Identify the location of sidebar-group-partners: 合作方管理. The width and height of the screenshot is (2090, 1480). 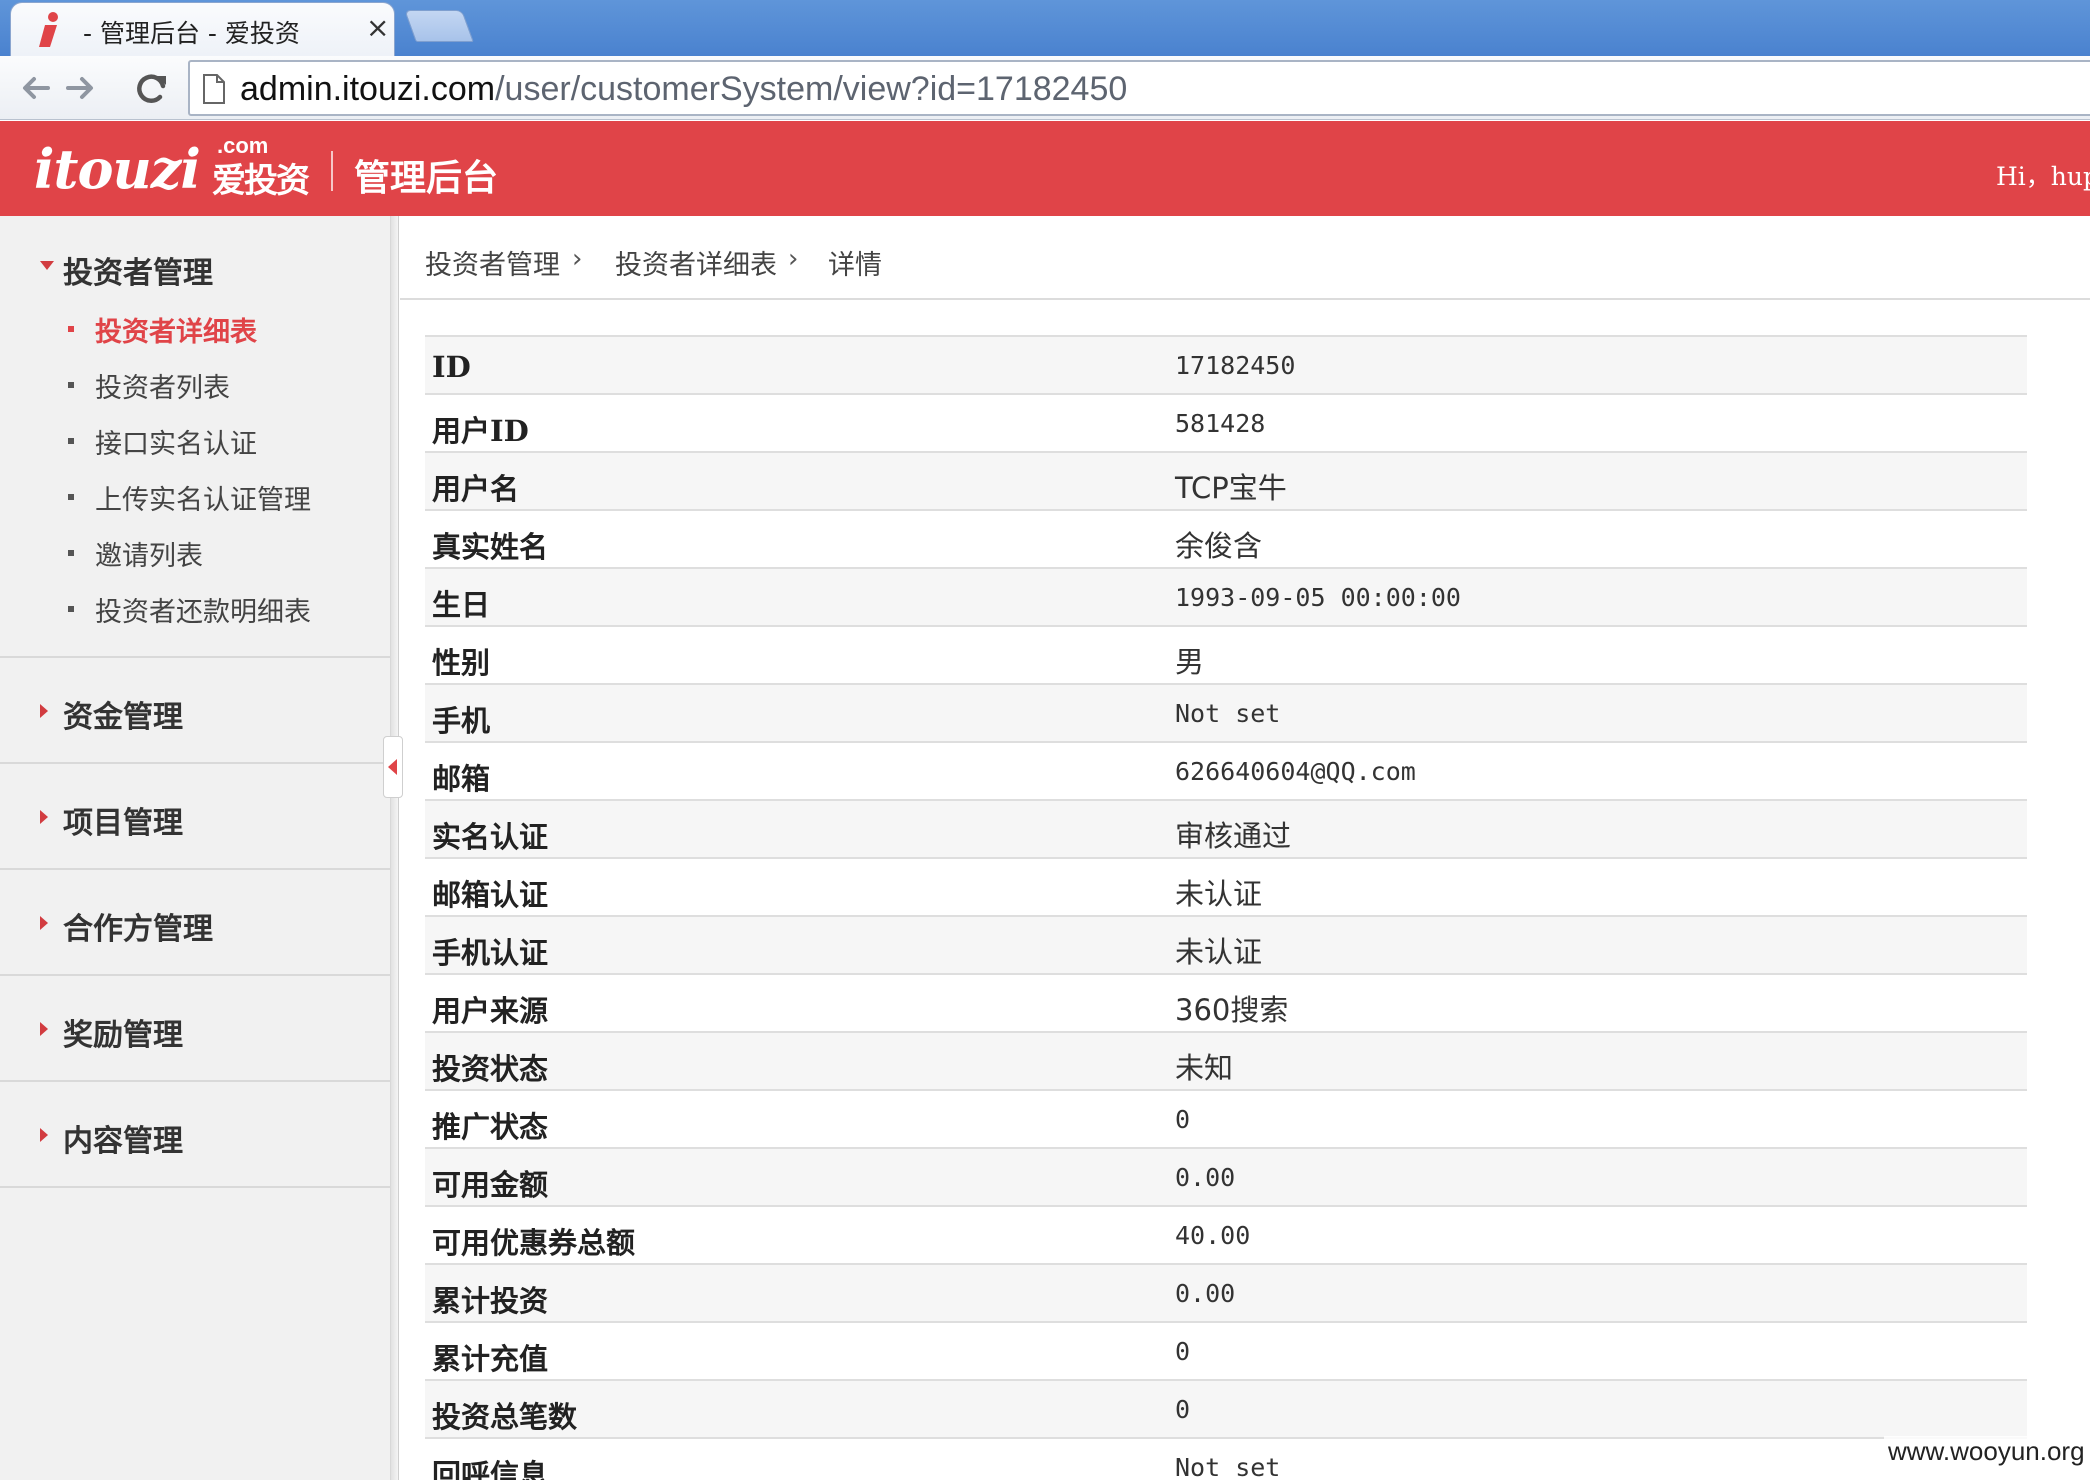
(195, 923).